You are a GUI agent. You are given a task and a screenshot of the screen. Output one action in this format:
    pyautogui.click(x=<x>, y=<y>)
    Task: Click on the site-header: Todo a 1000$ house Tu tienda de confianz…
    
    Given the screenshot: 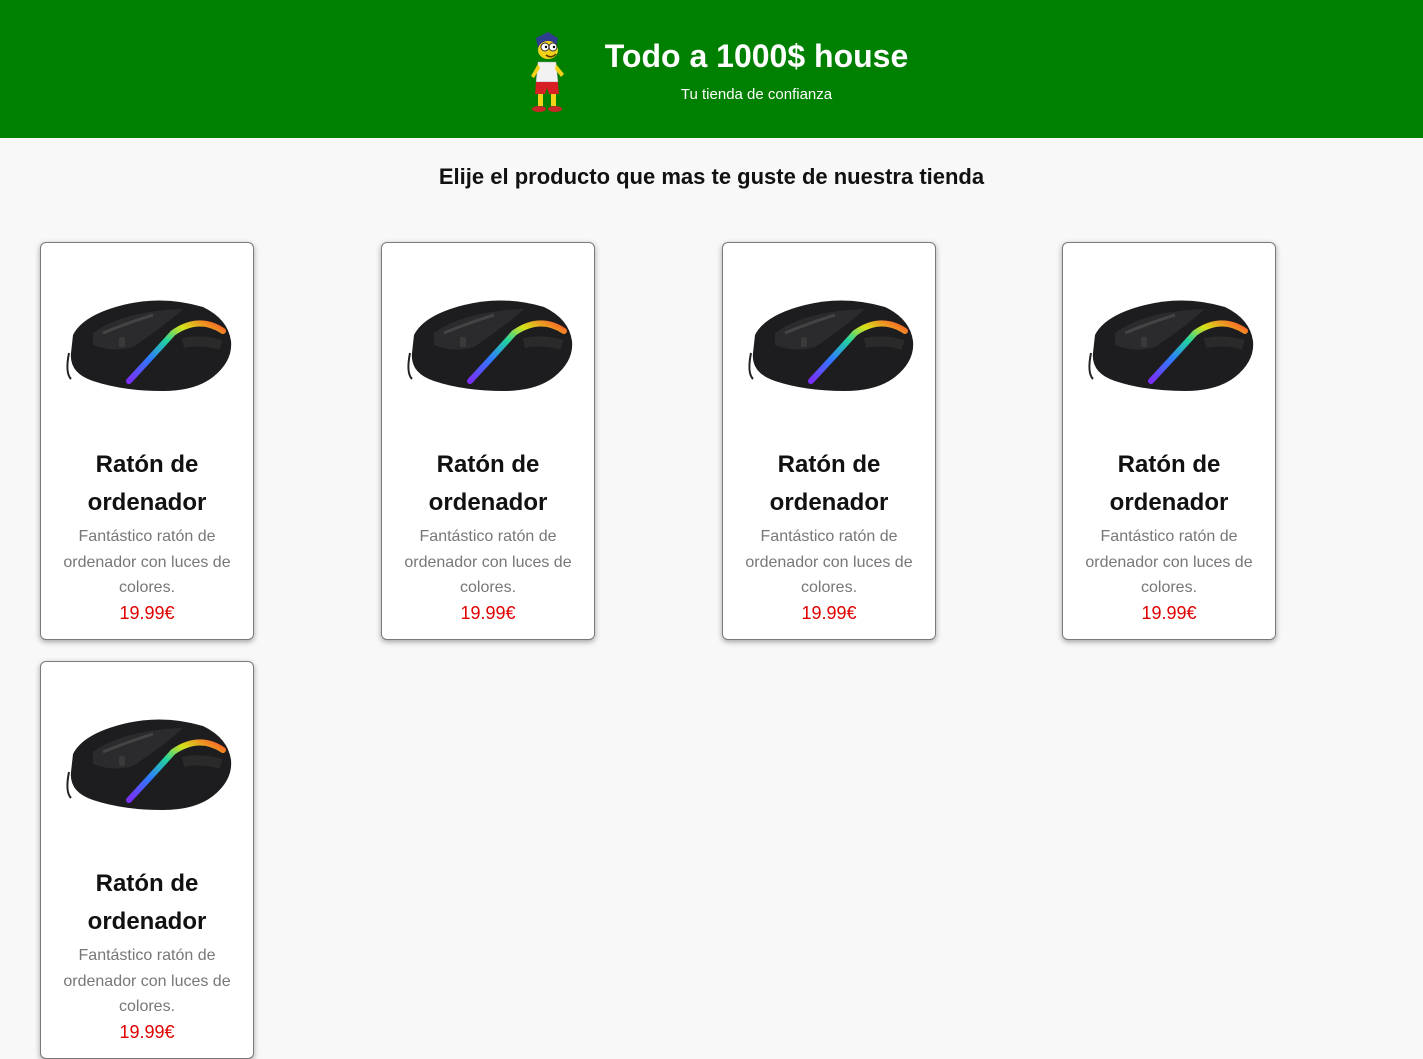 What is the action you would take?
    pyautogui.click(x=711, y=69)
    